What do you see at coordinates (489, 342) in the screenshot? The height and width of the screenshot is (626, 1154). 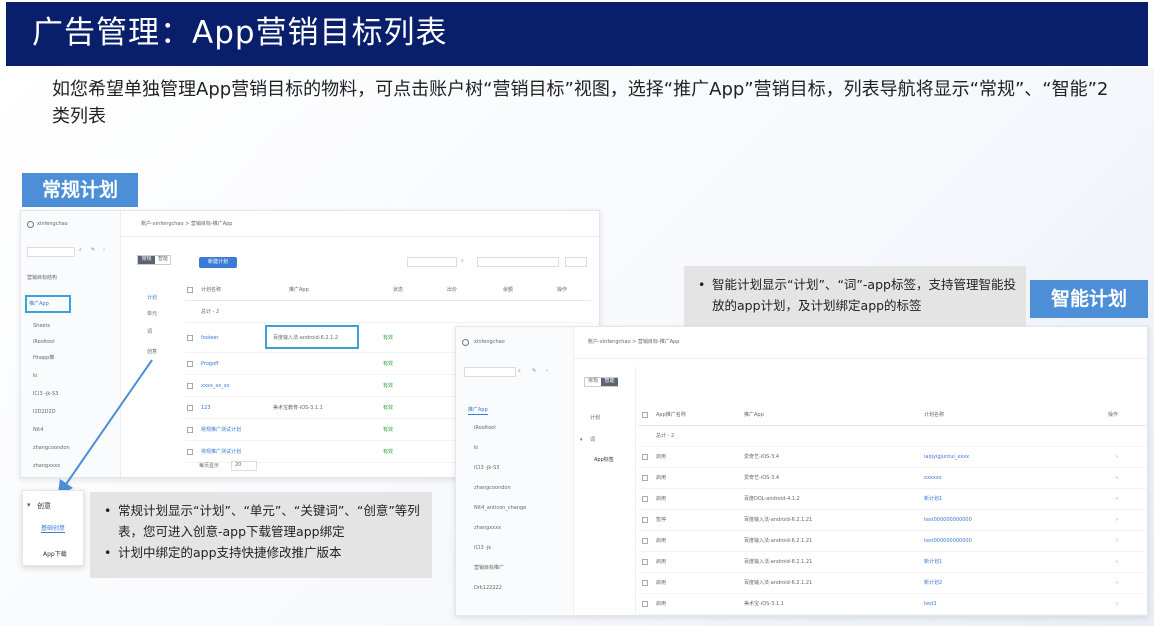 I see `account-name: xinfengchao` at bounding box center [489, 342].